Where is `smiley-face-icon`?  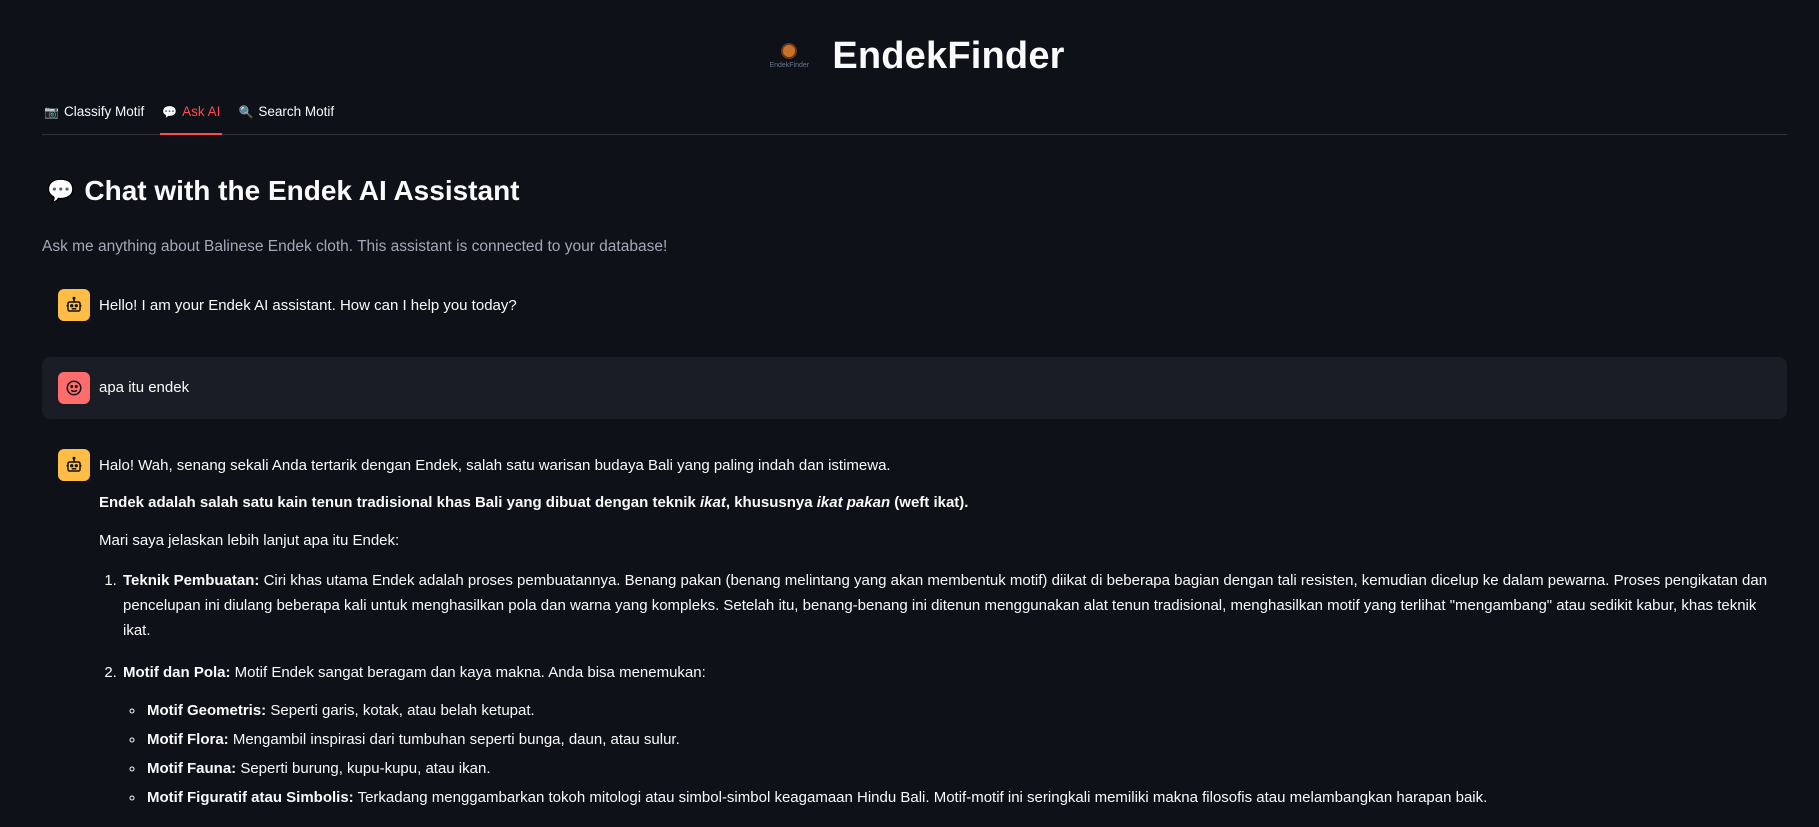
smiley-face-icon is located at coordinates (74, 388).